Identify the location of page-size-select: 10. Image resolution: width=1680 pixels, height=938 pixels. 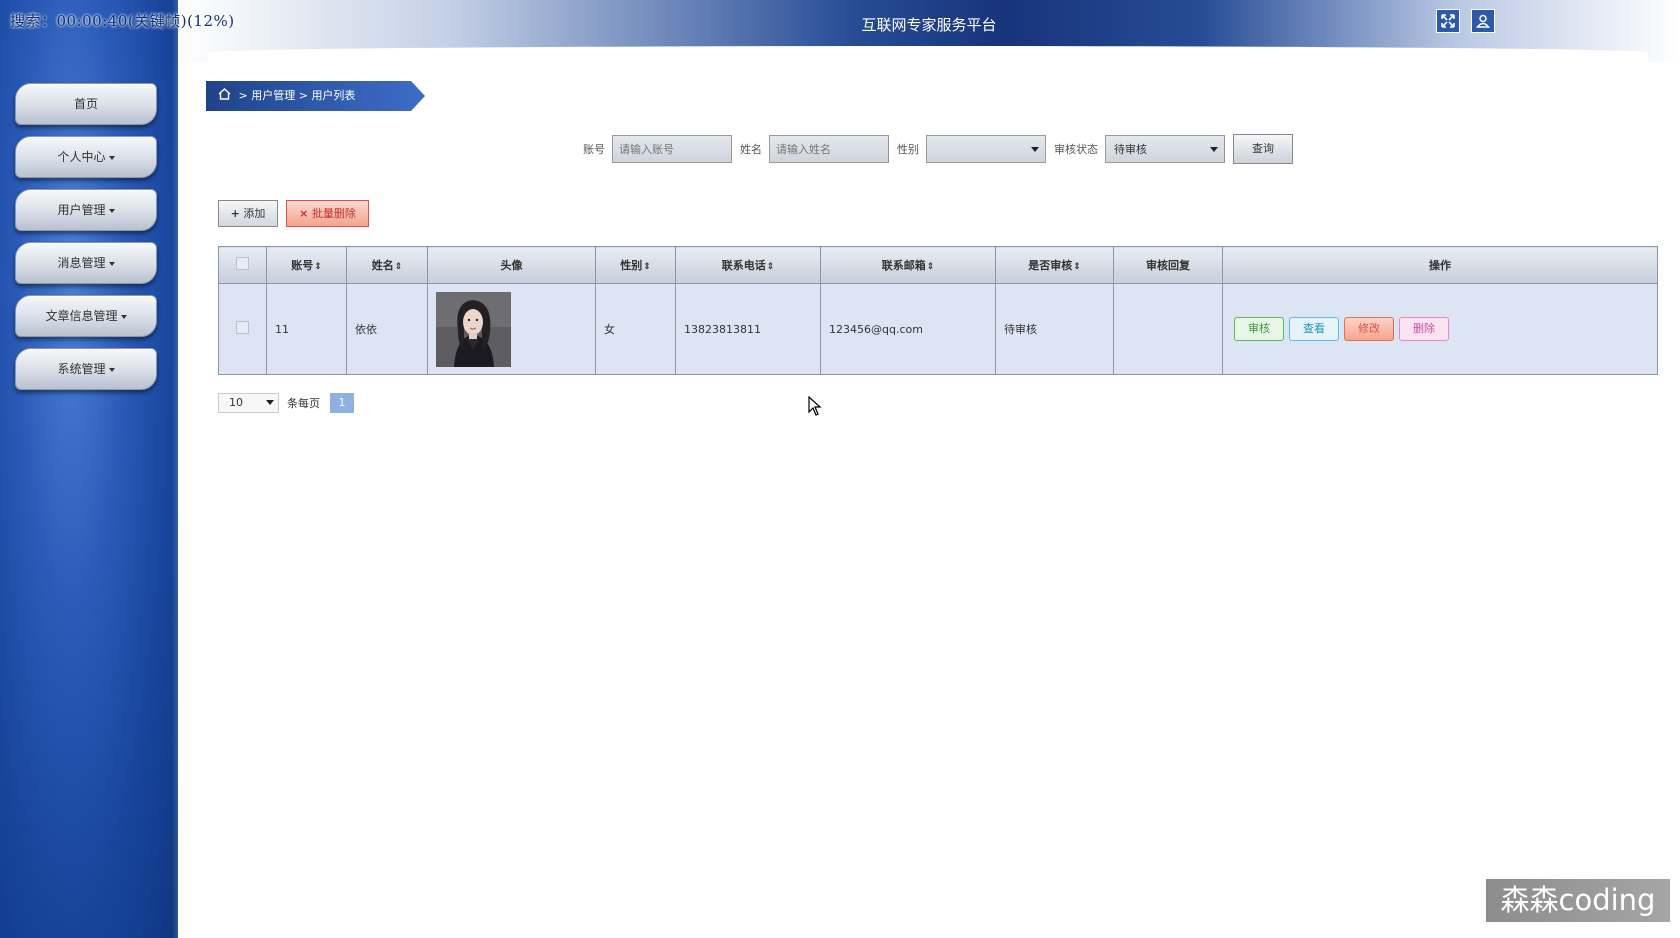
(248, 403).